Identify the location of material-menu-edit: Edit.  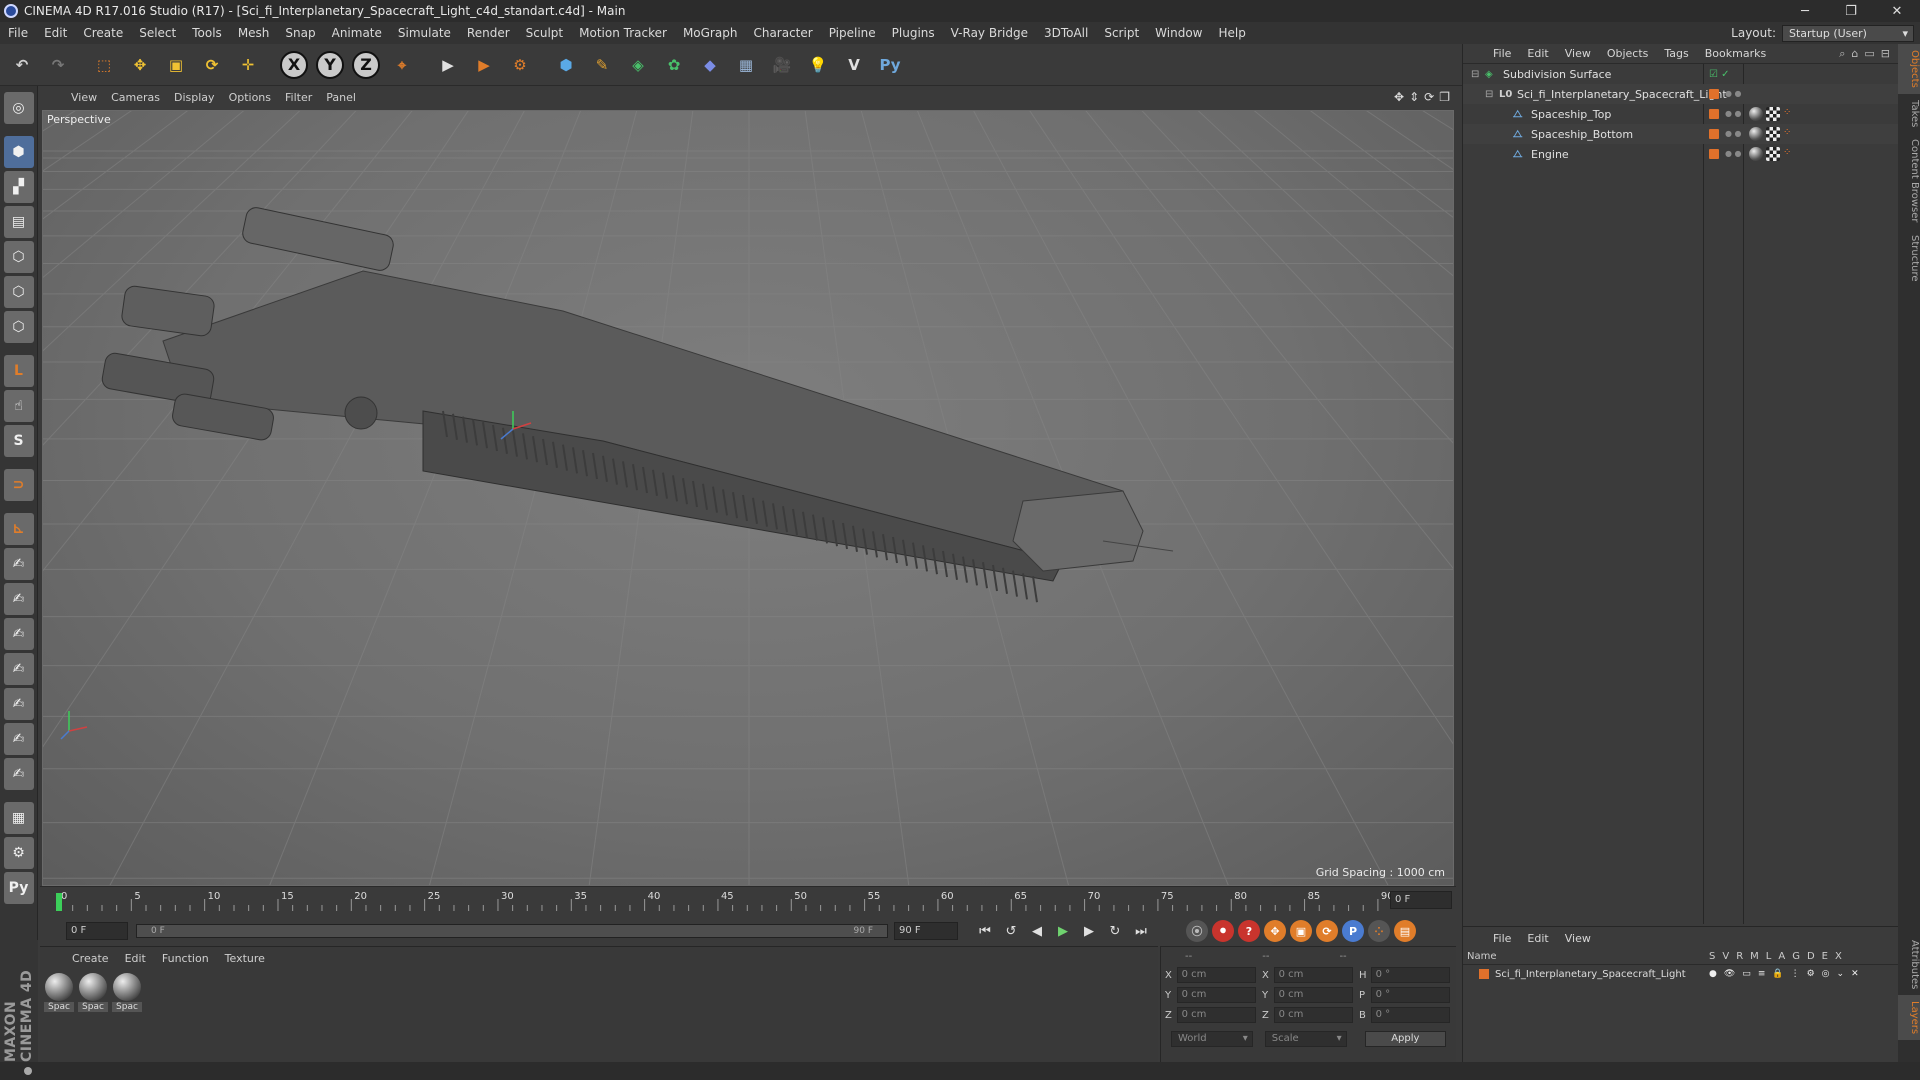
(135, 958).